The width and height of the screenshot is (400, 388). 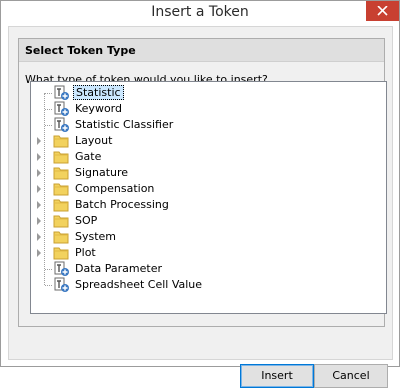 I want to click on tree-item-plot: Plot, so click(x=131, y=253).